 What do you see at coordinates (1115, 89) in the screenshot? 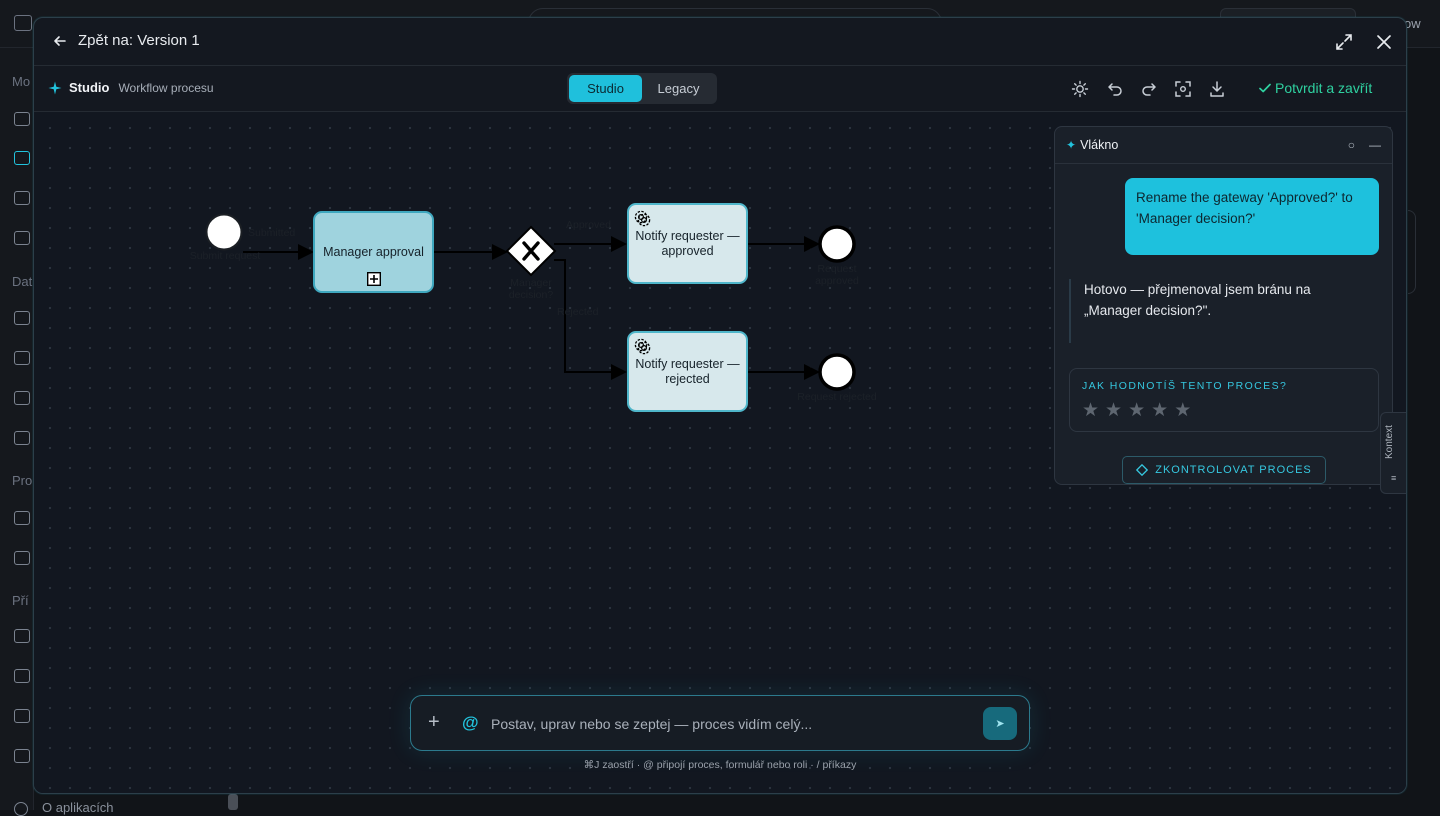
I see `undo-icon` at bounding box center [1115, 89].